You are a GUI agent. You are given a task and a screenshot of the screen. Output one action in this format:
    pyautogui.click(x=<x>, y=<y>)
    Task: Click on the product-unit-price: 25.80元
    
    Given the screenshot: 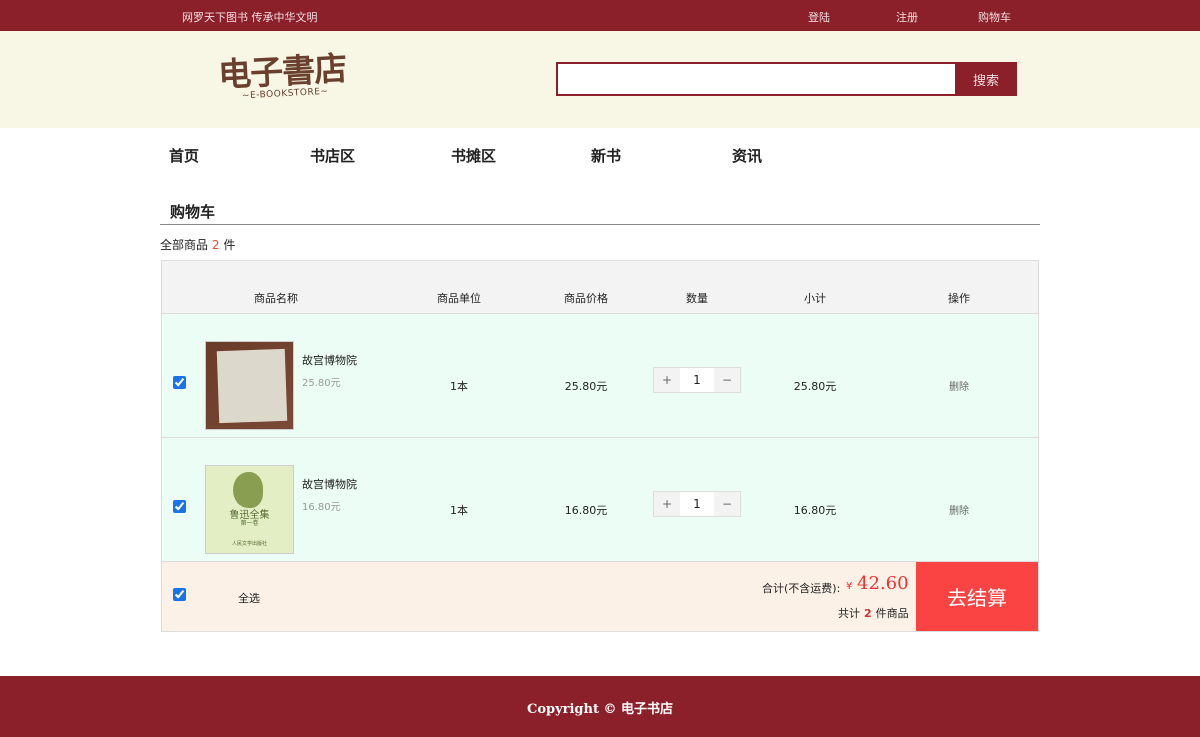 What is the action you would take?
    pyautogui.click(x=321, y=383)
    